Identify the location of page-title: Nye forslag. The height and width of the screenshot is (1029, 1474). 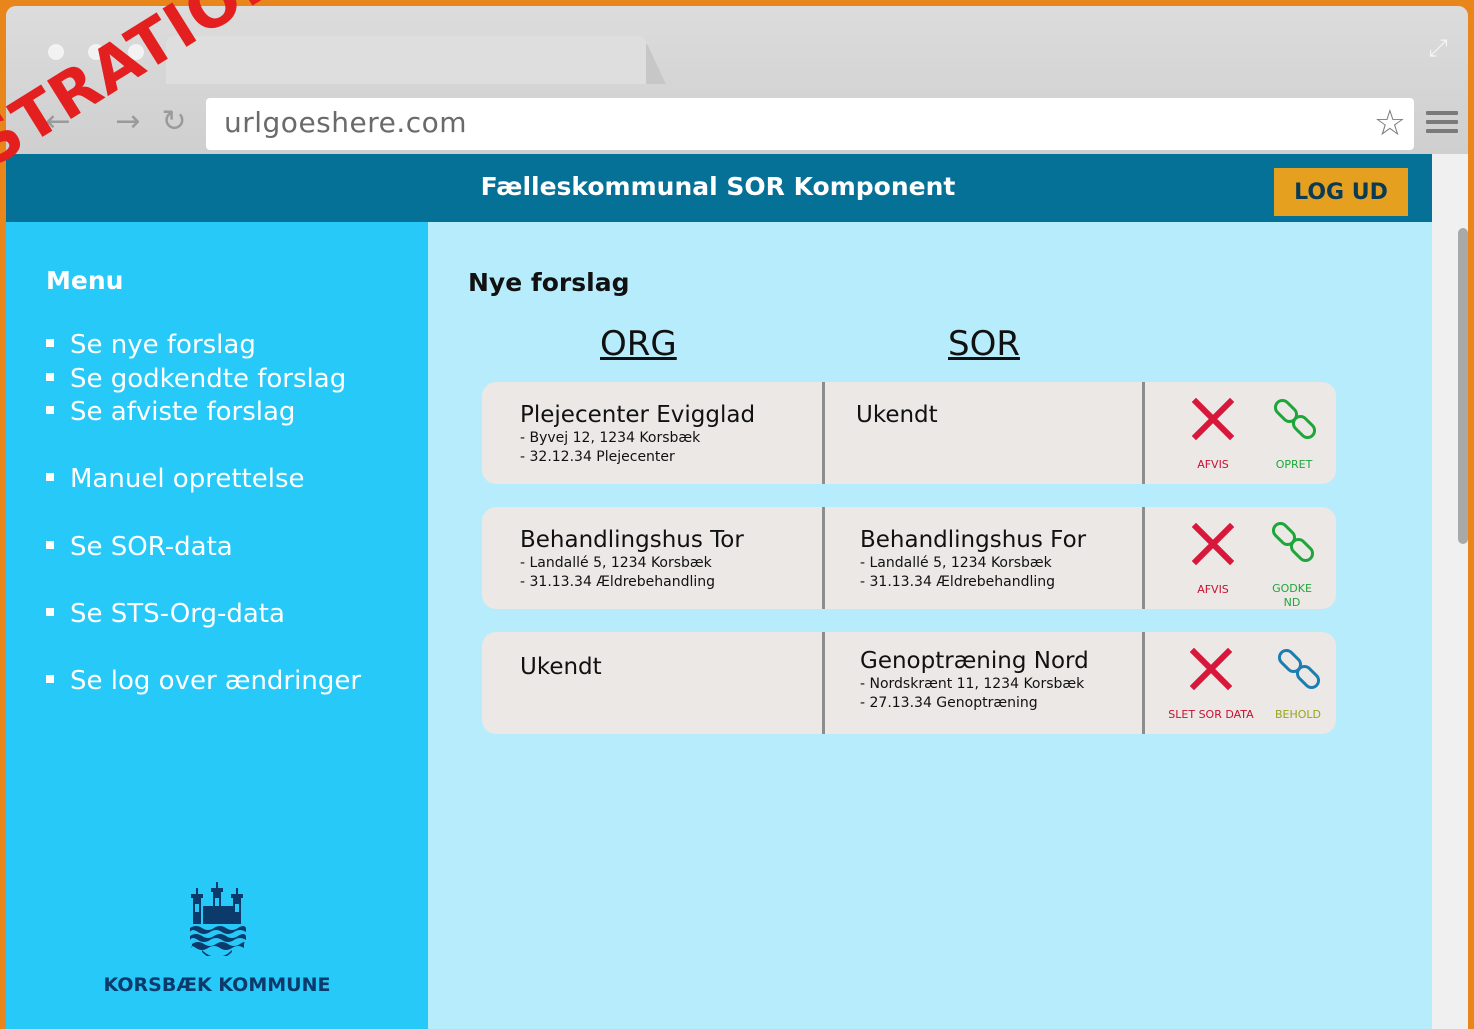
(549, 282).